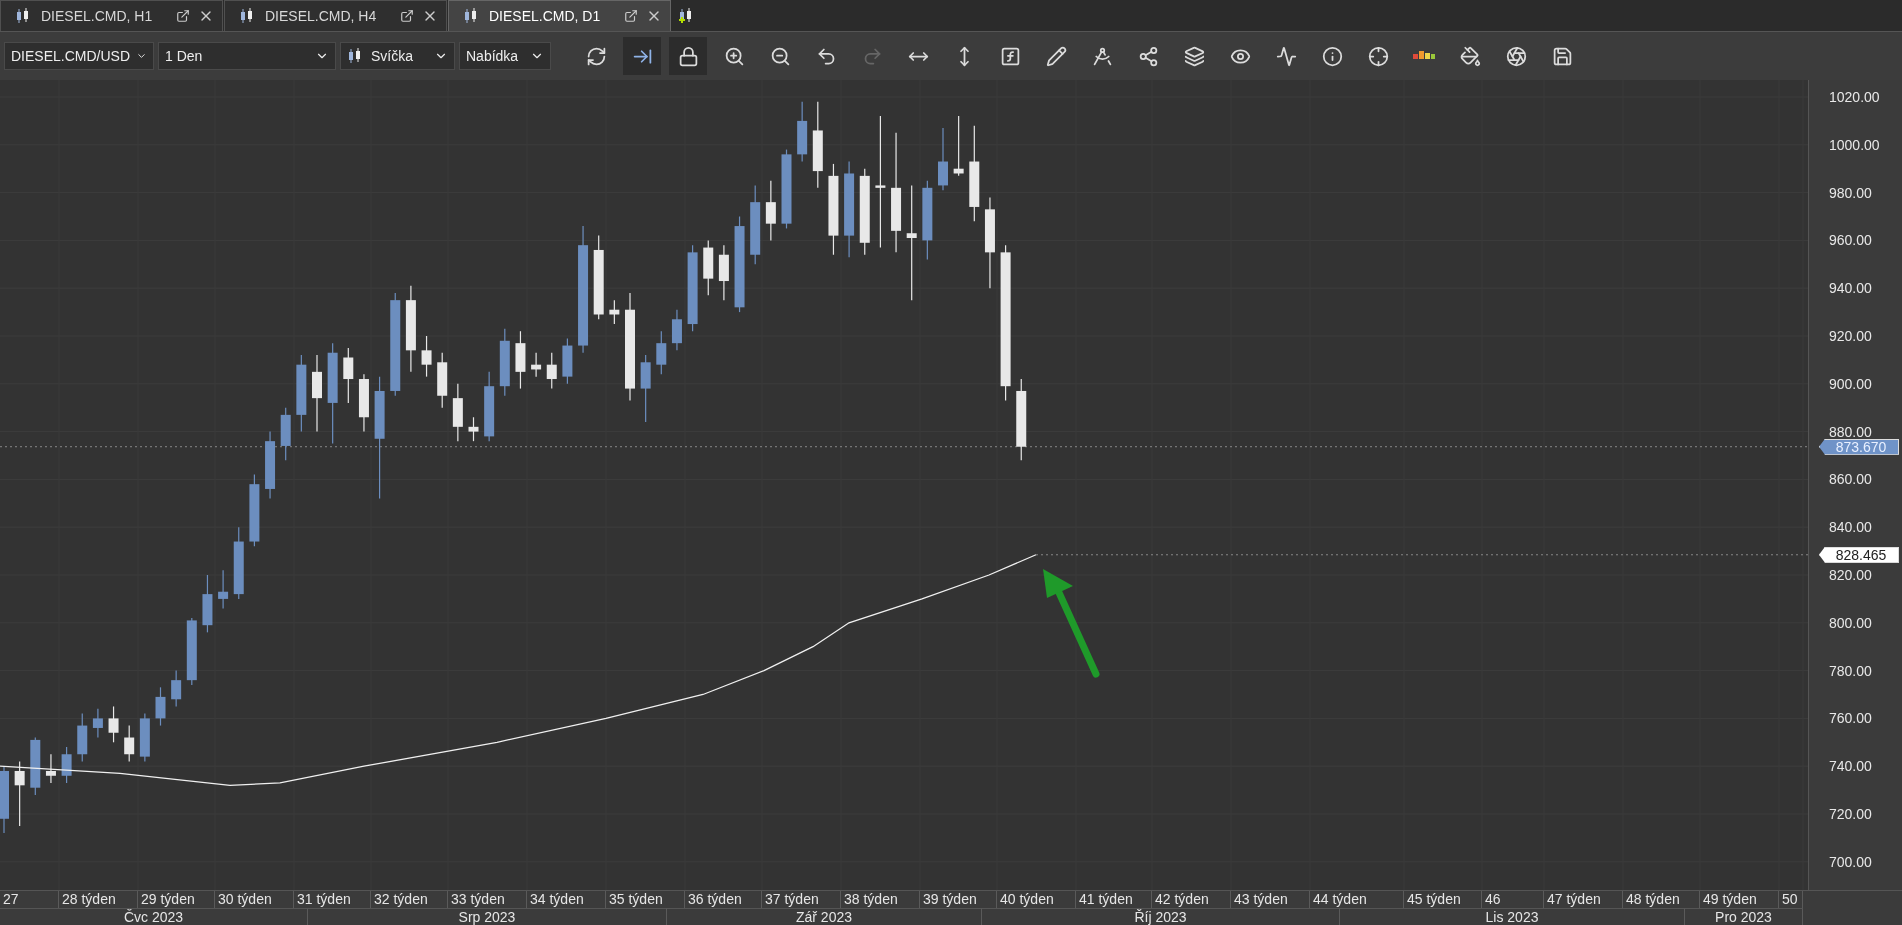 Image resolution: width=1902 pixels, height=925 pixels. Describe the element at coordinates (645, 899) in the screenshot. I see `week-label: 35 týden` at that location.